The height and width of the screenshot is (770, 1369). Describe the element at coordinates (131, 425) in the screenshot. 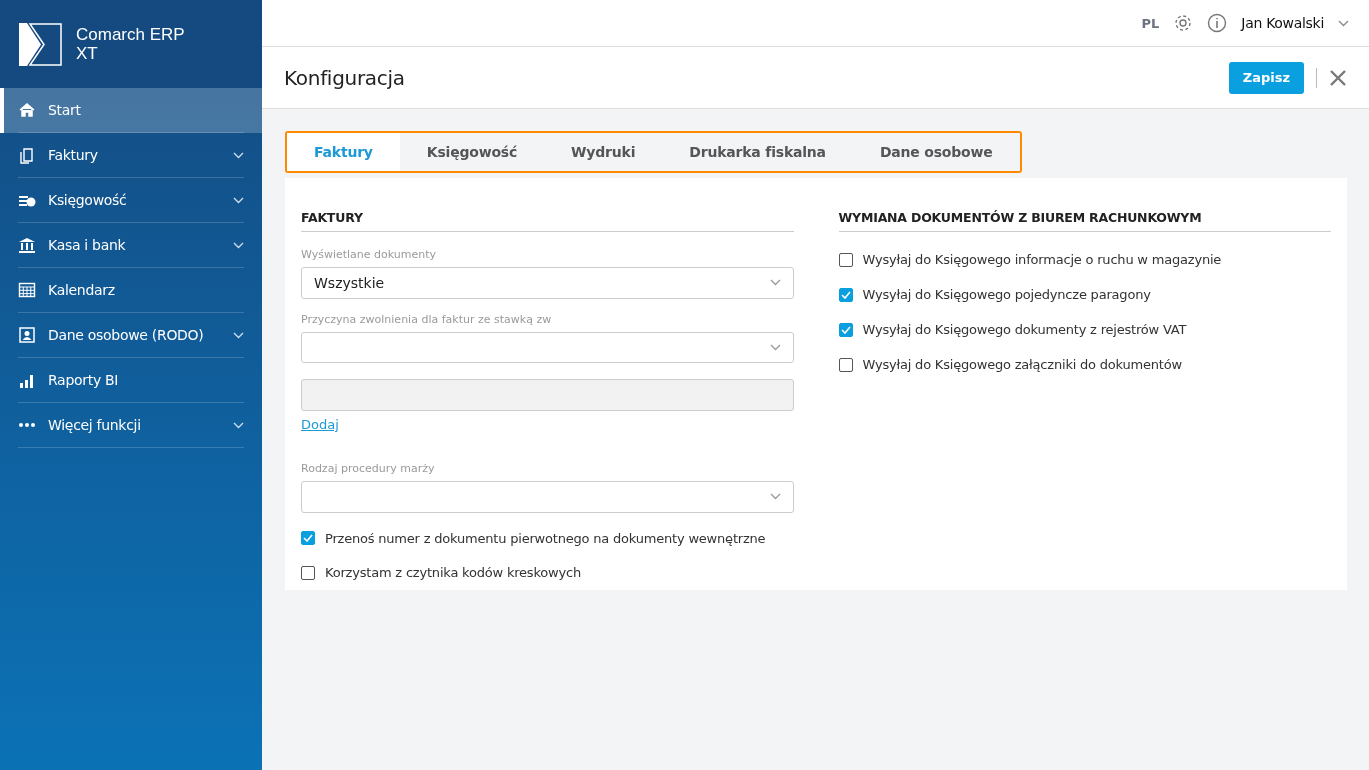

I see `sidebar-item: Więcej funkcji` at that location.